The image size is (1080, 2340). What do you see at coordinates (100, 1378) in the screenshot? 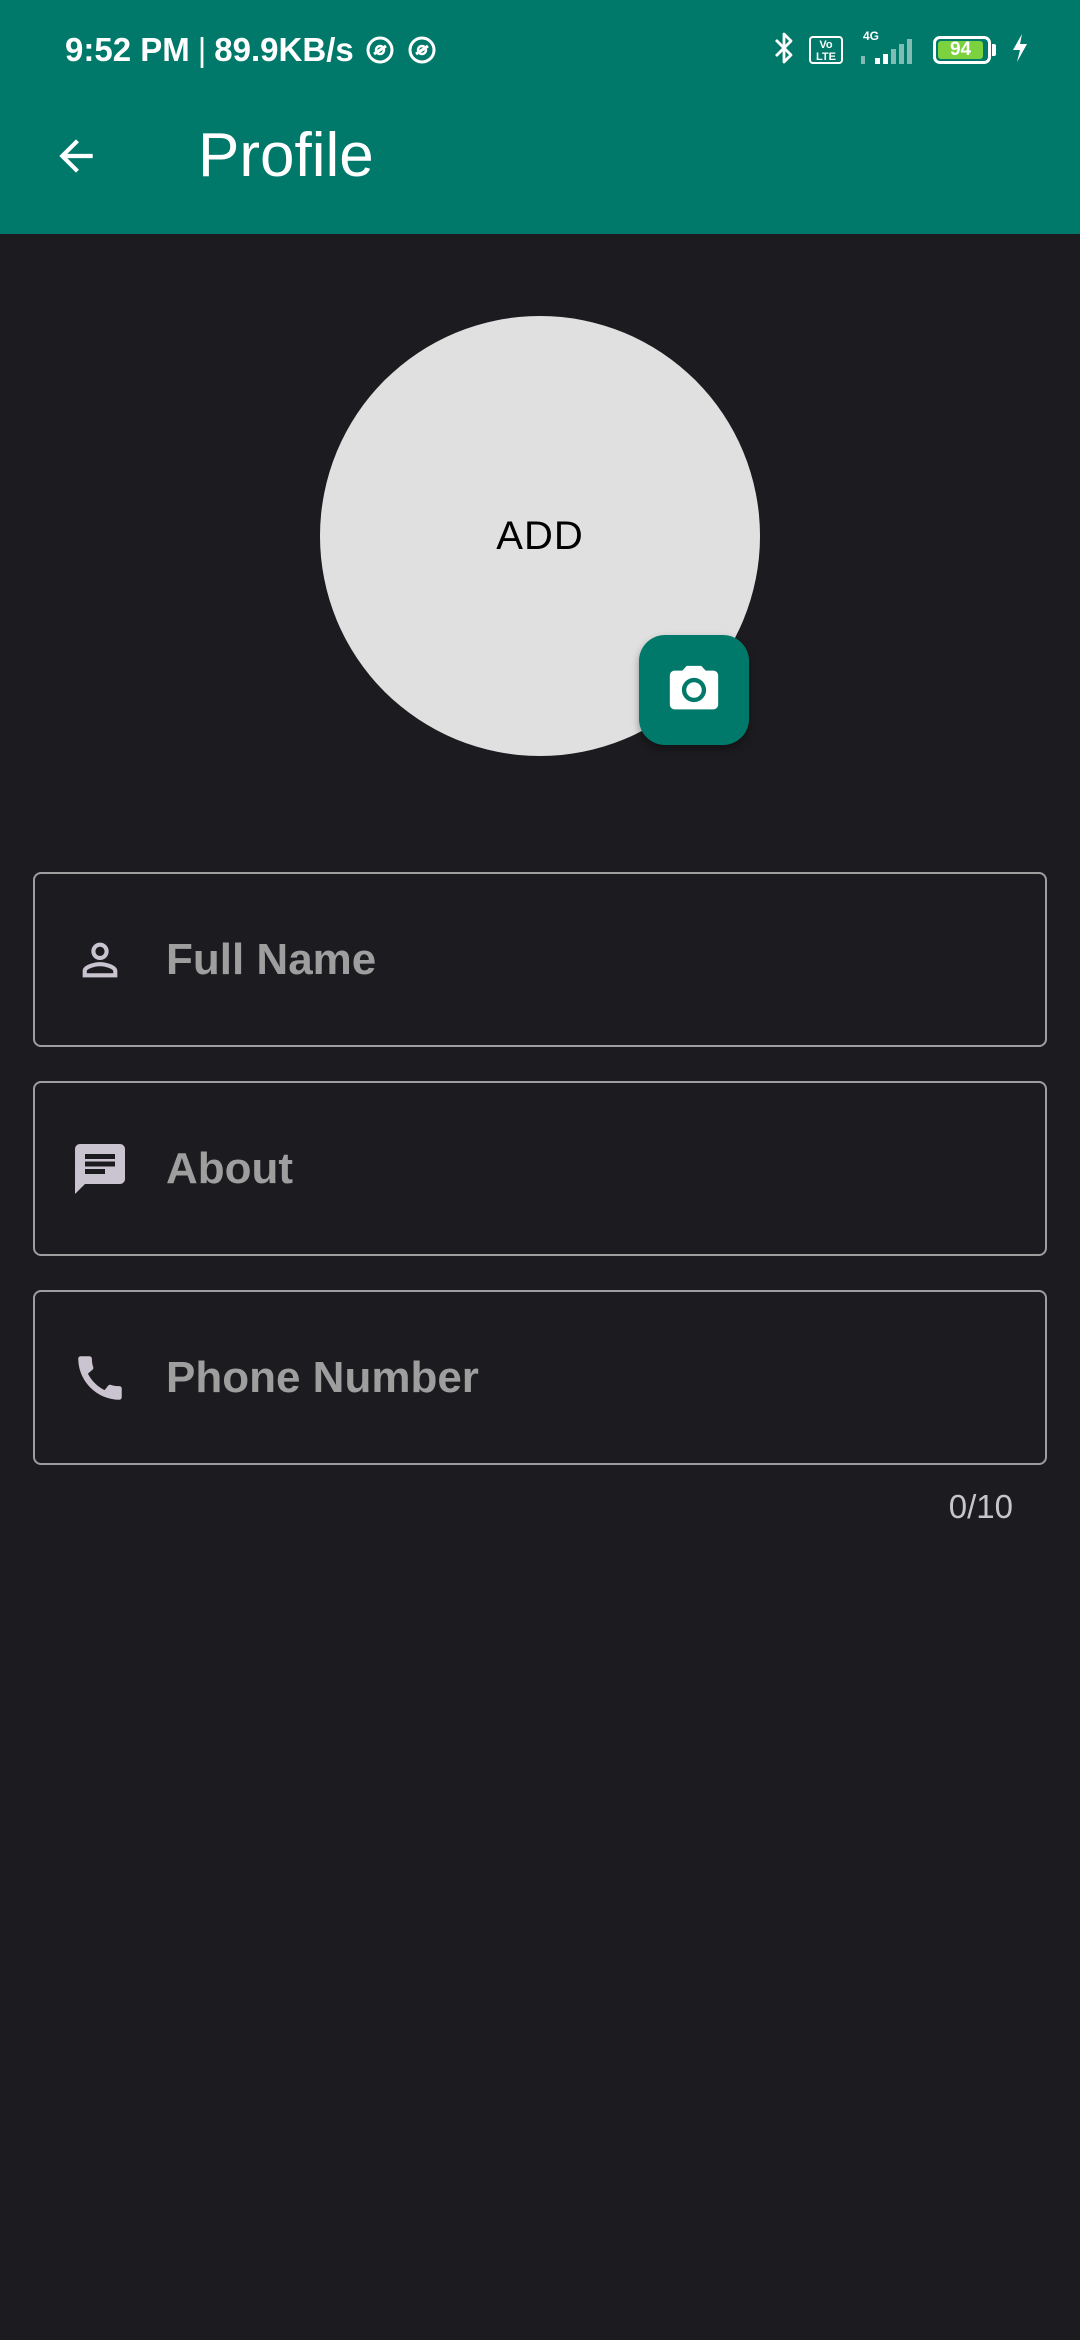
I see `phone-icon` at bounding box center [100, 1378].